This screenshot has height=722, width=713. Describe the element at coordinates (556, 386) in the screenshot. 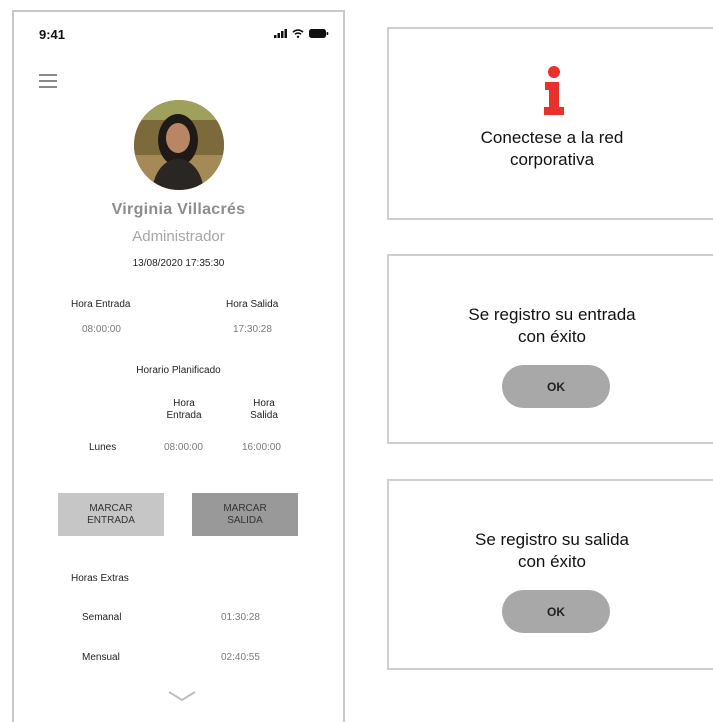

I see `entry-ok-button: OK` at that location.